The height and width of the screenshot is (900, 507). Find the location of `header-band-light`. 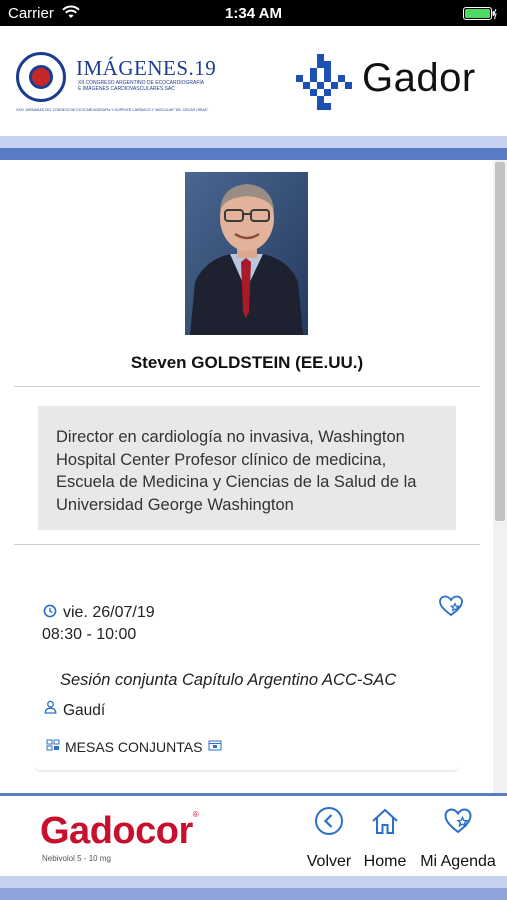

header-band-light is located at coordinates (253, 142).